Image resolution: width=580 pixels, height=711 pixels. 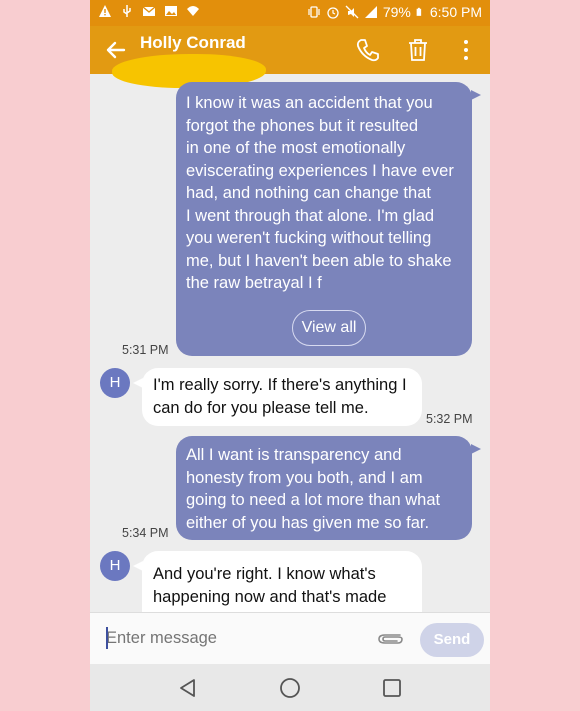 What do you see at coordinates (320, 170) in the screenshot?
I see `message-line: eviscerating experiences I have ever` at bounding box center [320, 170].